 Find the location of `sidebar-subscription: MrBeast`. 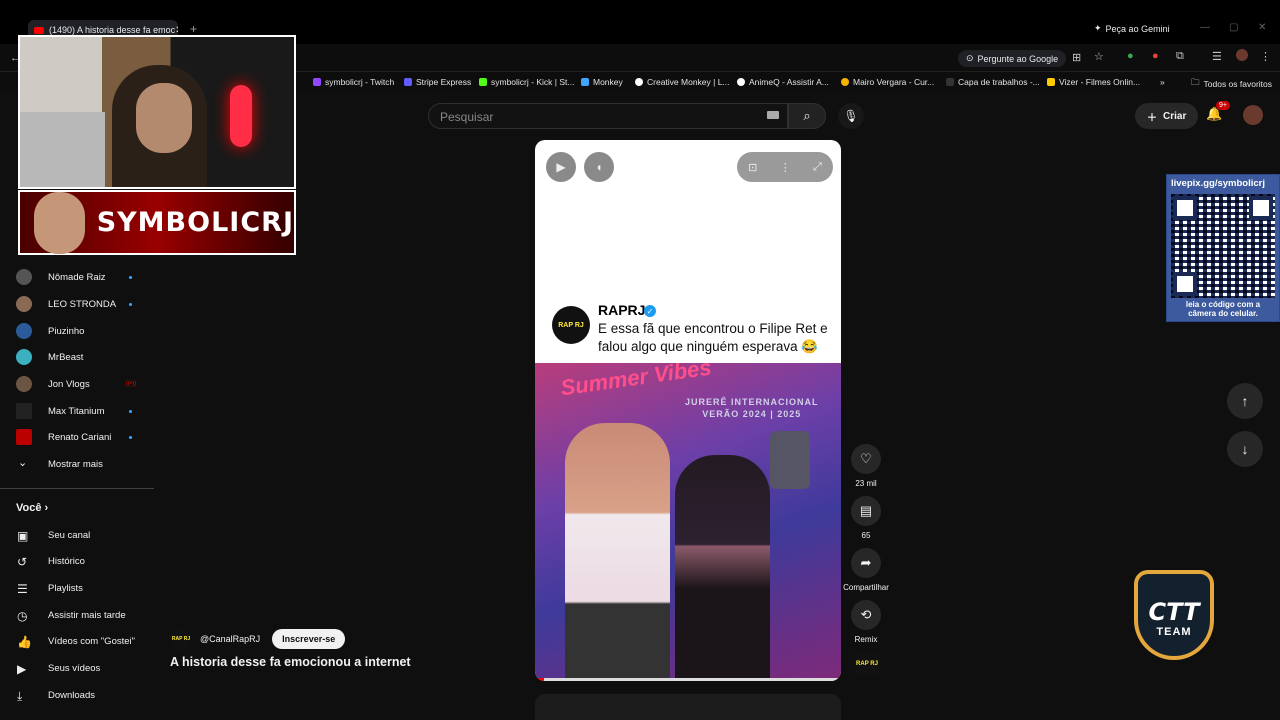

sidebar-subscription: MrBeast is located at coordinates (77, 357).